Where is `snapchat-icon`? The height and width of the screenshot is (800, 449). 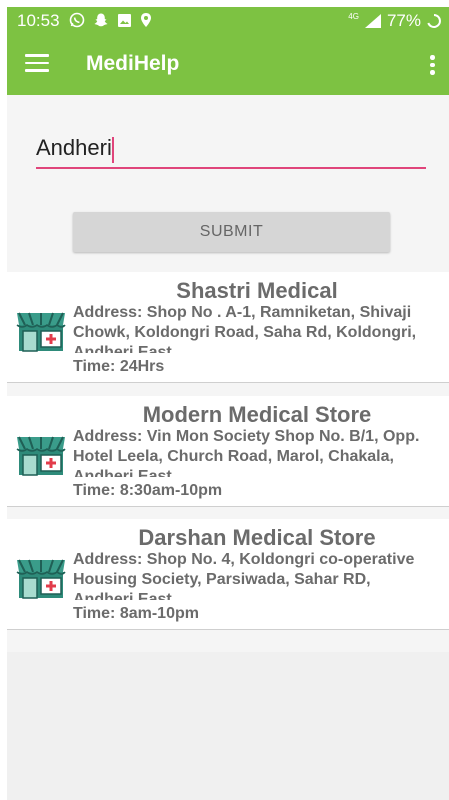 snapchat-icon is located at coordinates (101, 20).